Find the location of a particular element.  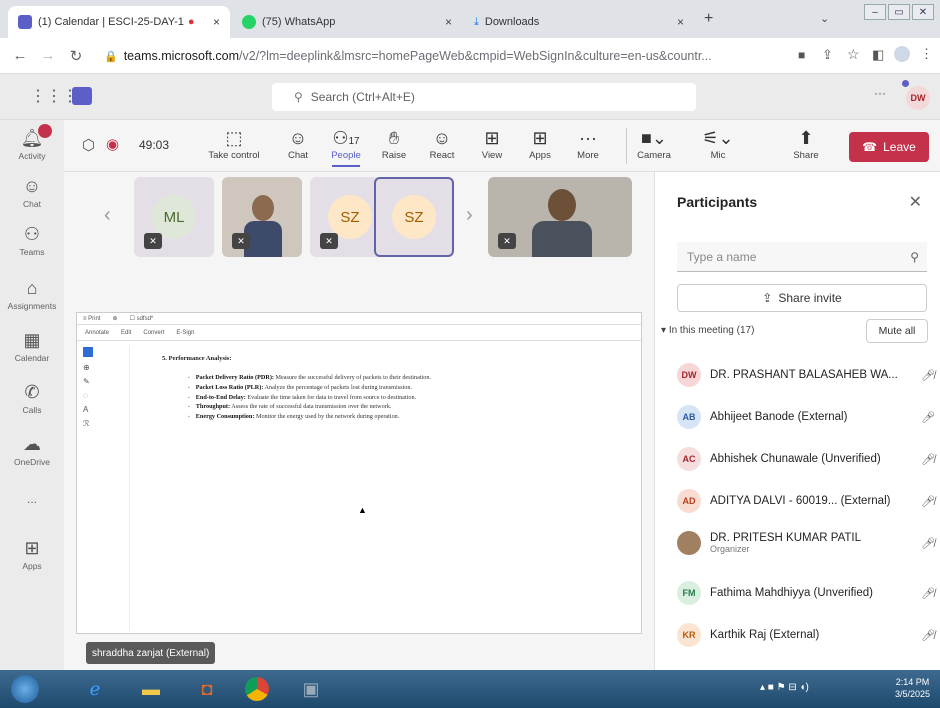

chat-icon: ☺ is located at coordinates (32, 186).